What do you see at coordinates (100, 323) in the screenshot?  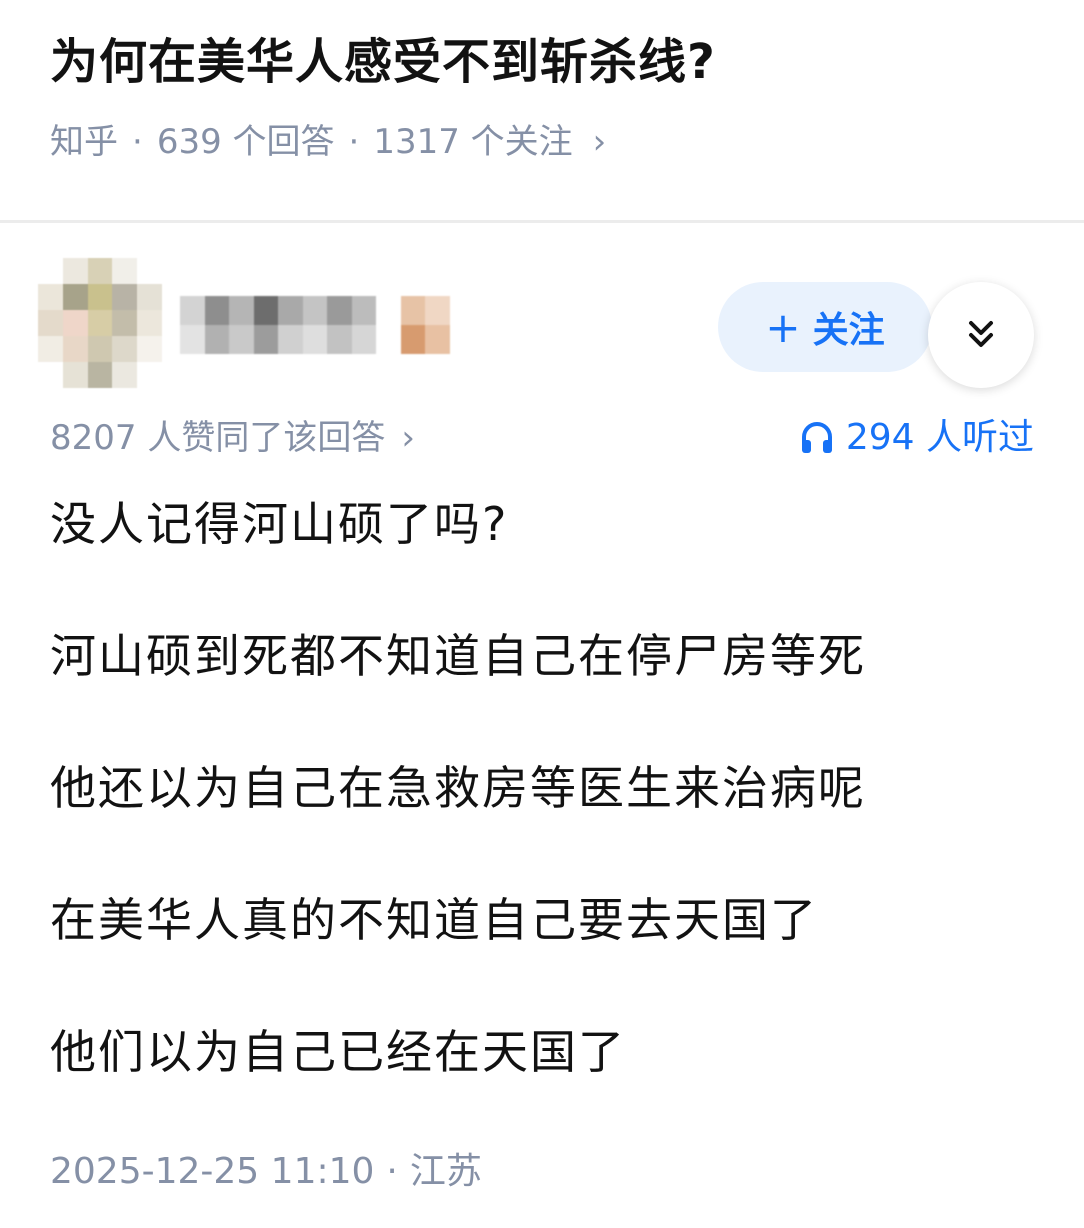 I see `avatar` at bounding box center [100, 323].